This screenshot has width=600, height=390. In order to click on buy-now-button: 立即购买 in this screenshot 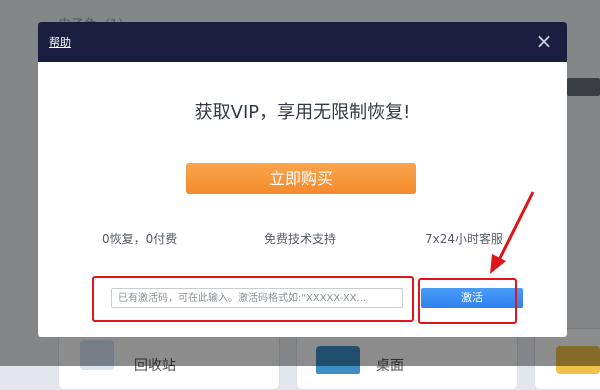, I will do `click(301, 178)`.